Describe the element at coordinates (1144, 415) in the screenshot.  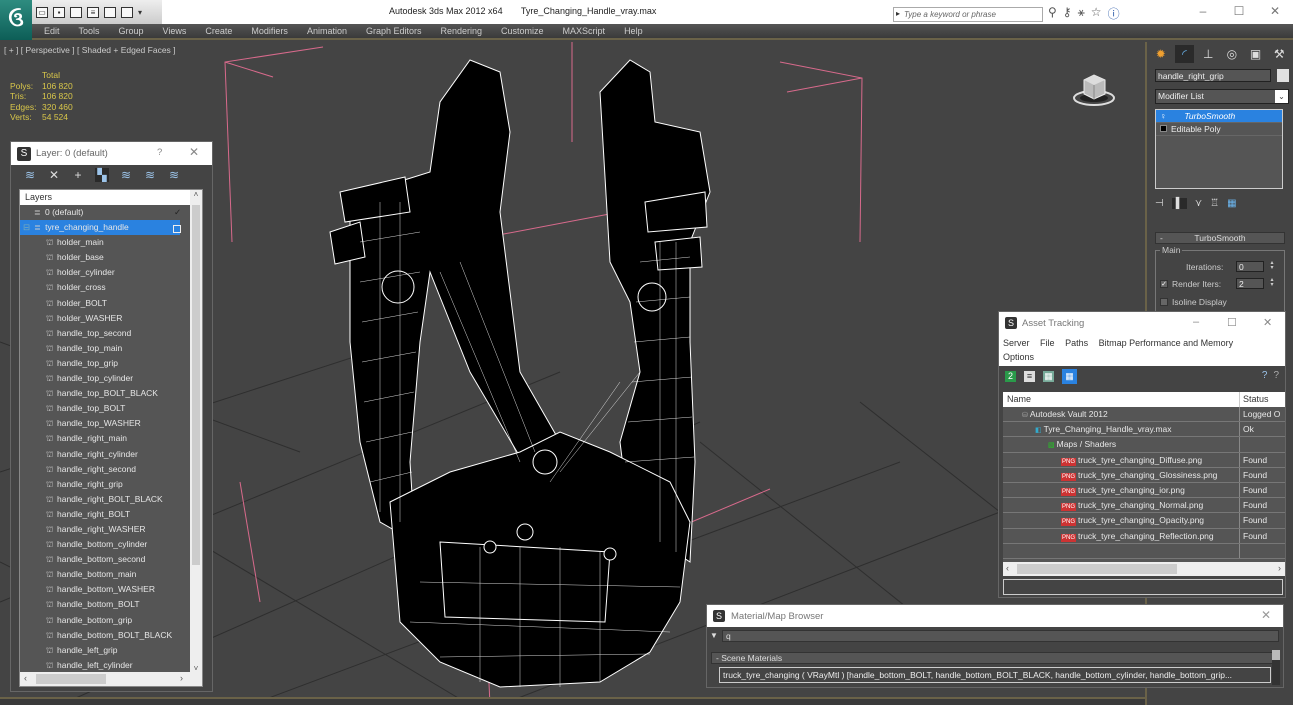
I see `asset-row: ⛁ Autodesk Vault 2012 Logged O` at that location.